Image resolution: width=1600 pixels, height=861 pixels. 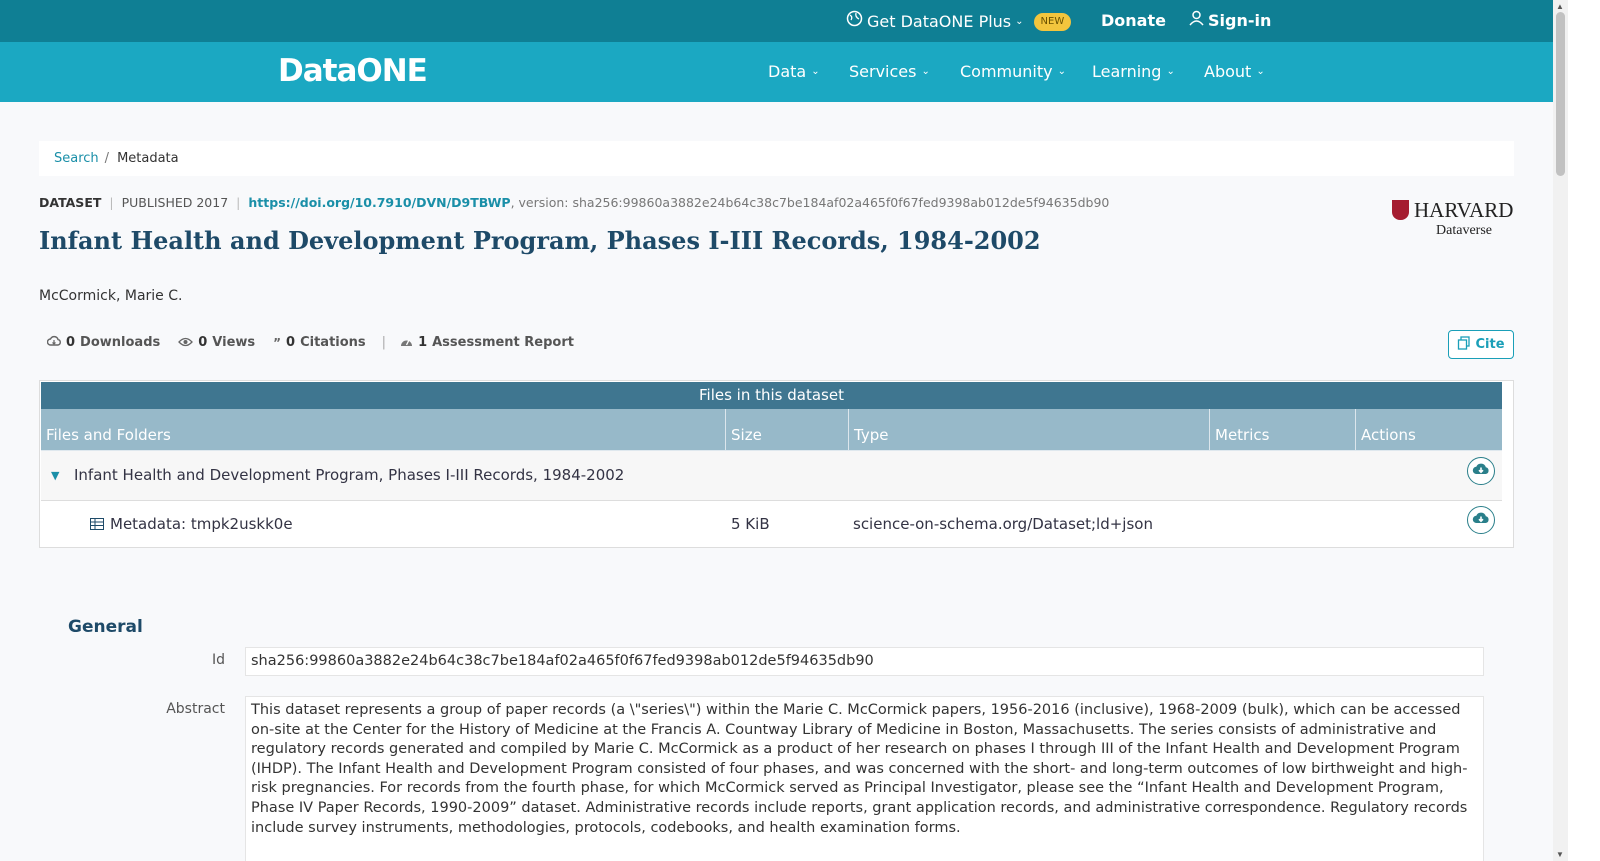 I want to click on citations-count: 0, so click(x=291, y=342).